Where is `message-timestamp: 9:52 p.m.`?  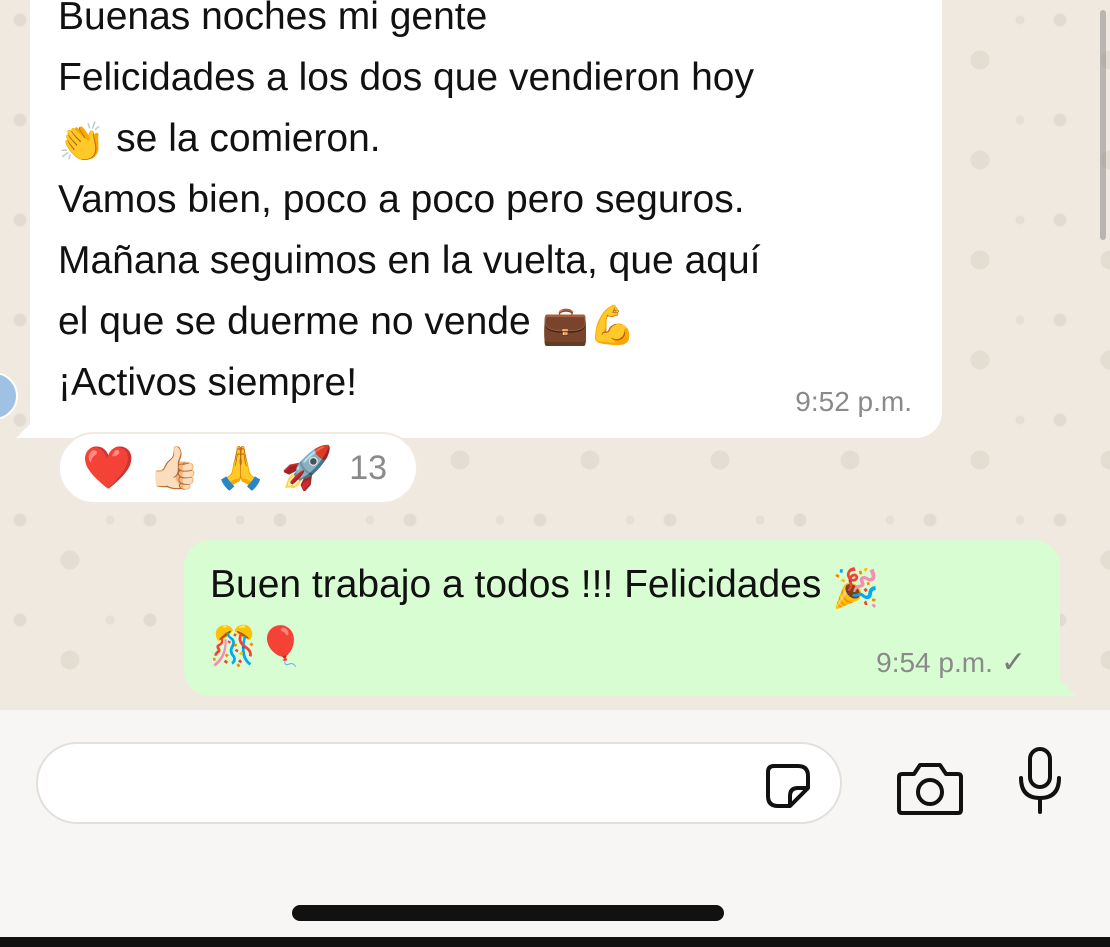 message-timestamp: 9:52 p.m. is located at coordinates (853, 401).